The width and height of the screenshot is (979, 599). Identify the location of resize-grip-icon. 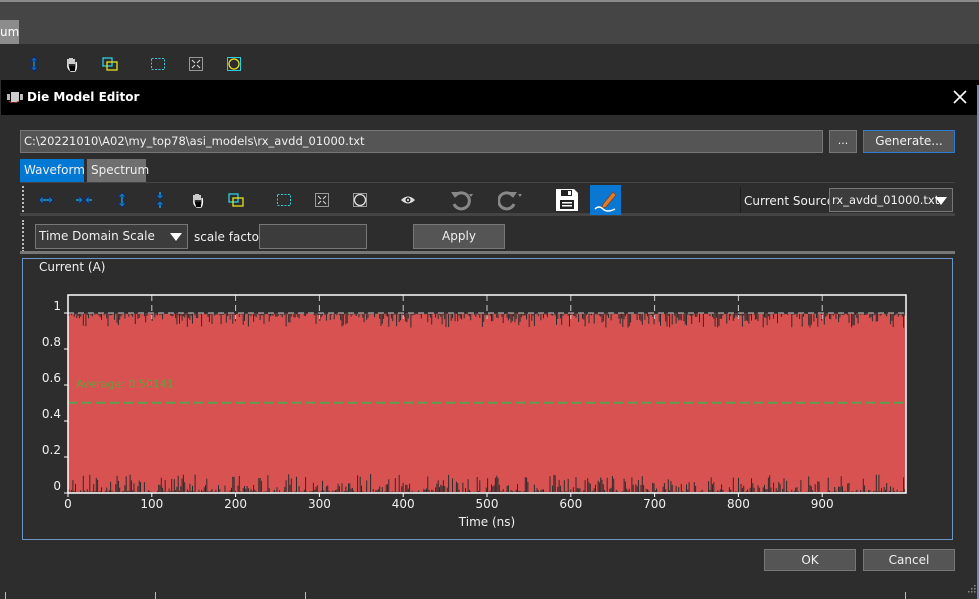
(972, 589).